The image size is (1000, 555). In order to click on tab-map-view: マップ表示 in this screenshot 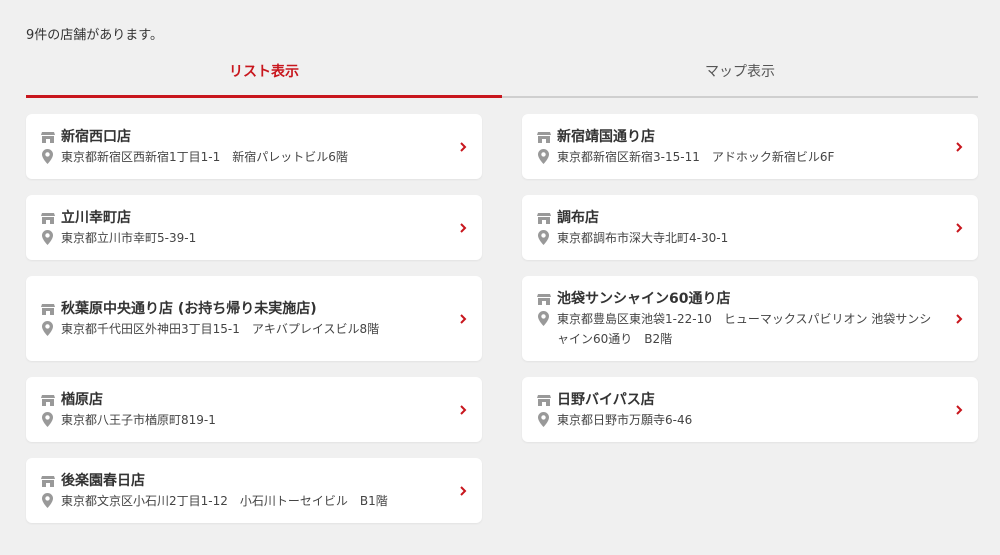, I will do `click(740, 78)`.